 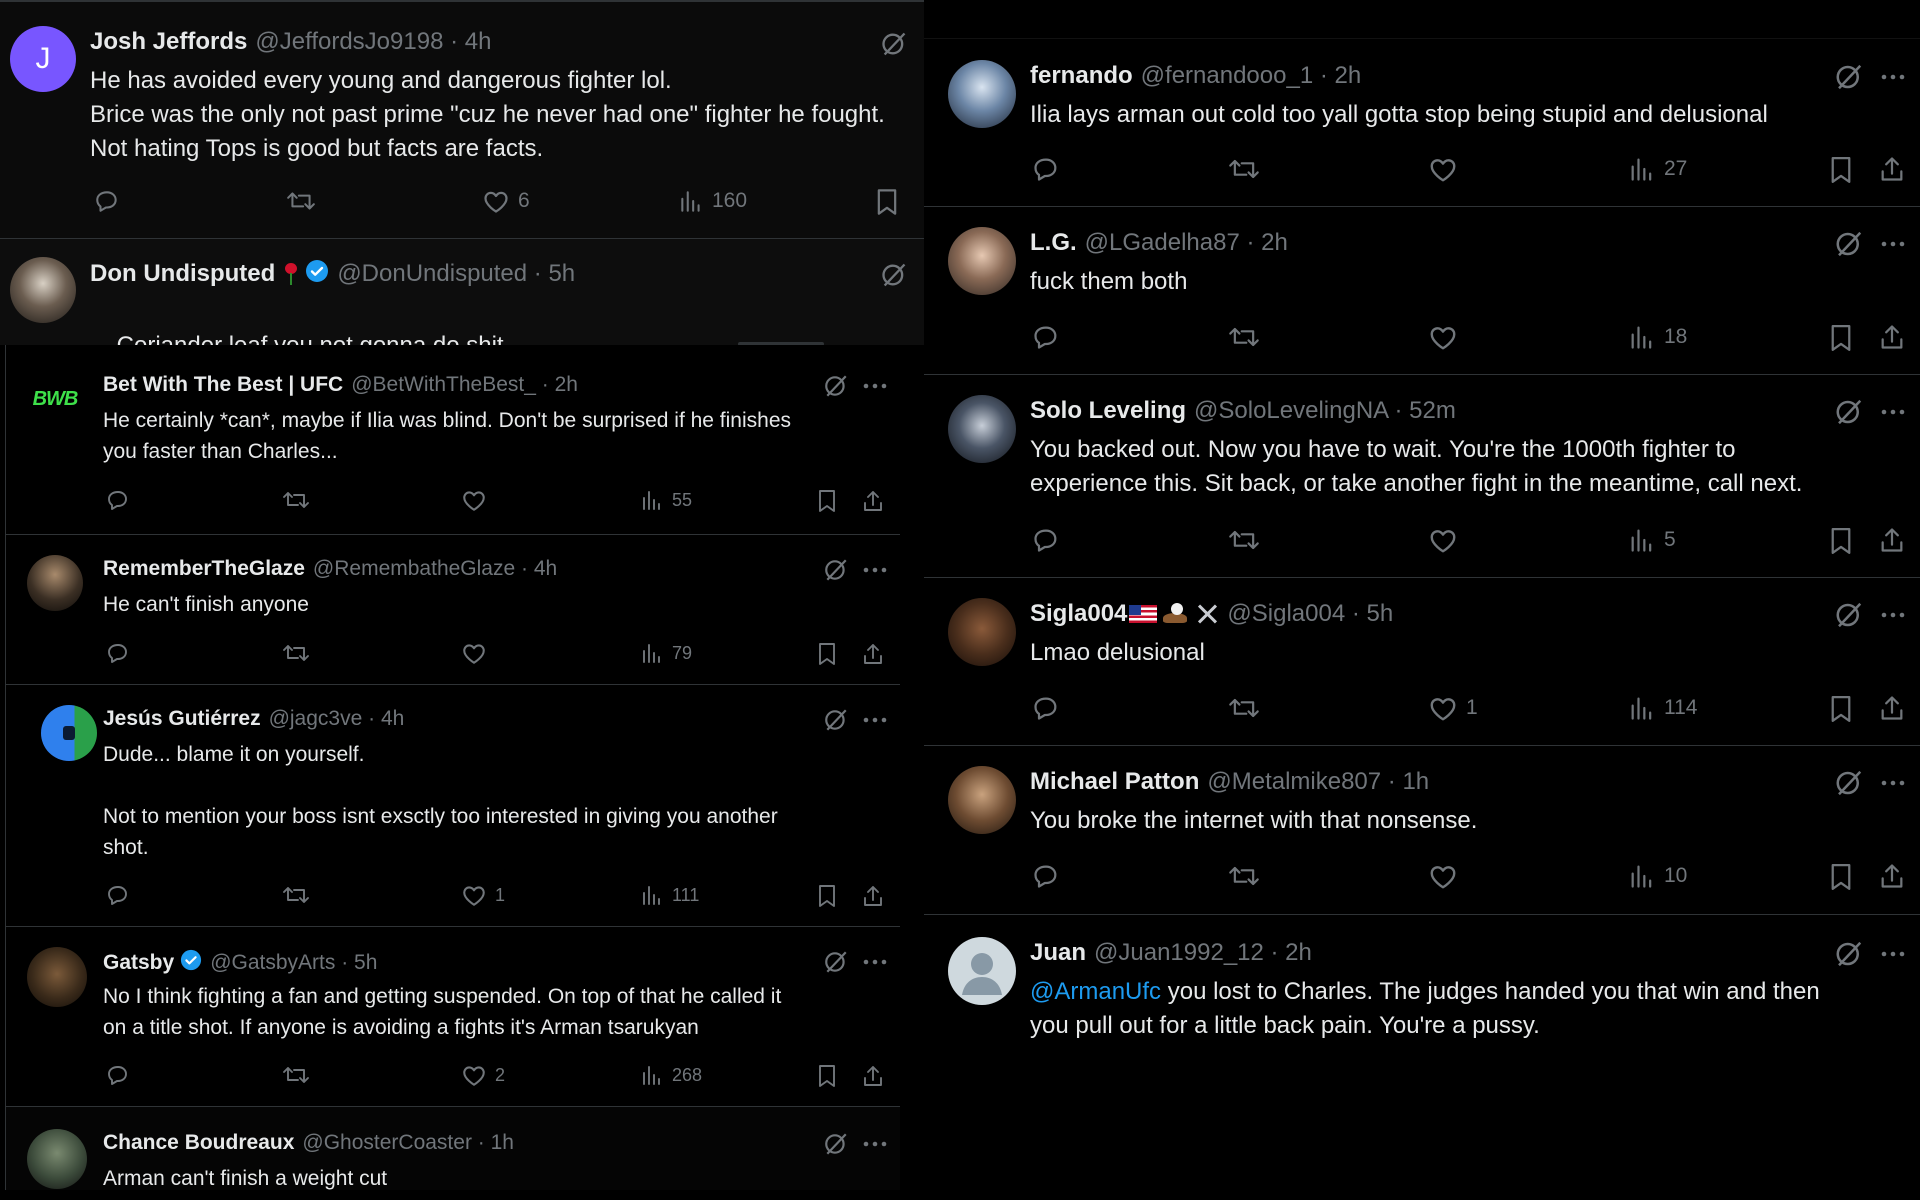 What do you see at coordinates (1251, 76) in the screenshot?
I see `handle-time: @fernandooo_1 · 2h` at bounding box center [1251, 76].